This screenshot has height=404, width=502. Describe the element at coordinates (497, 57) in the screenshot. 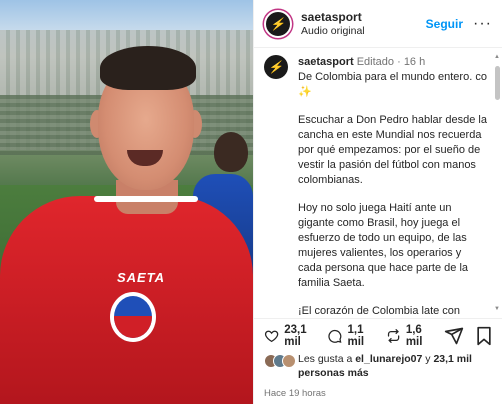

I see `scroll-up-icon: ▲` at that location.